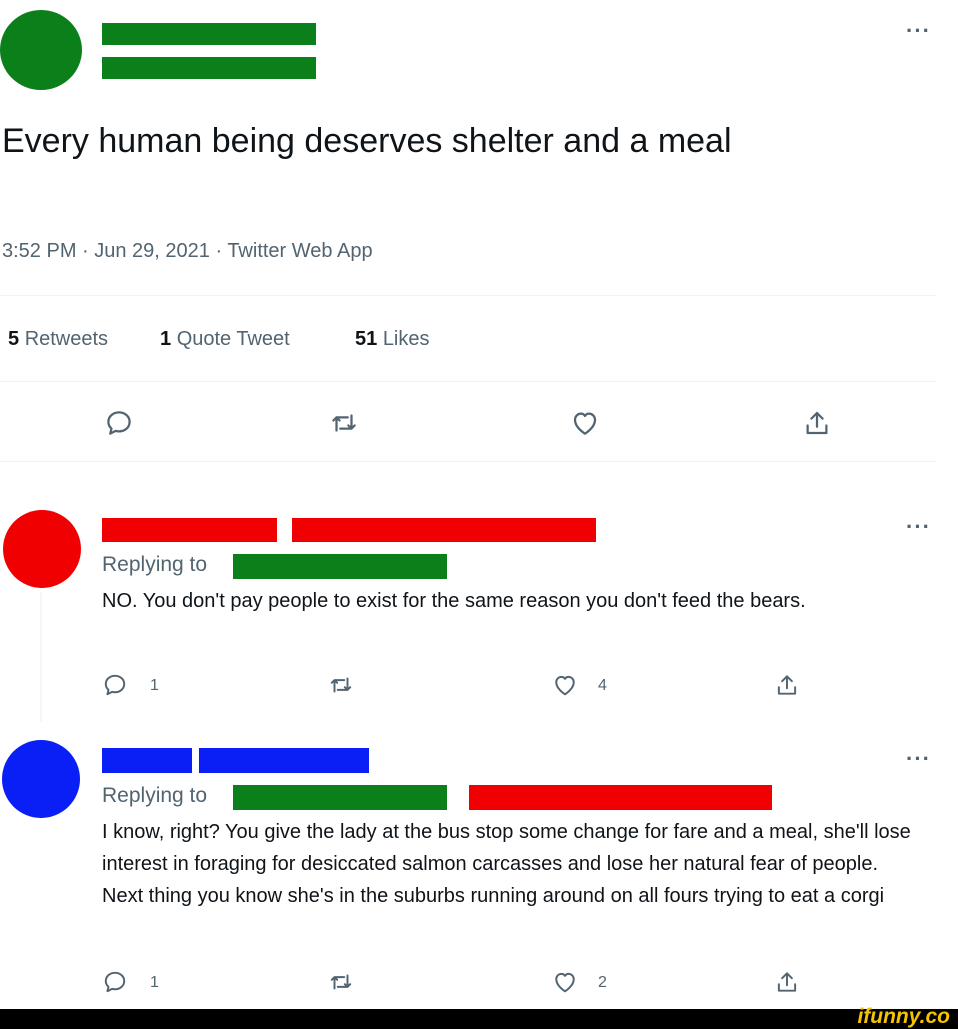  What do you see at coordinates (602, 685) in the screenshot?
I see `like-count: 4` at bounding box center [602, 685].